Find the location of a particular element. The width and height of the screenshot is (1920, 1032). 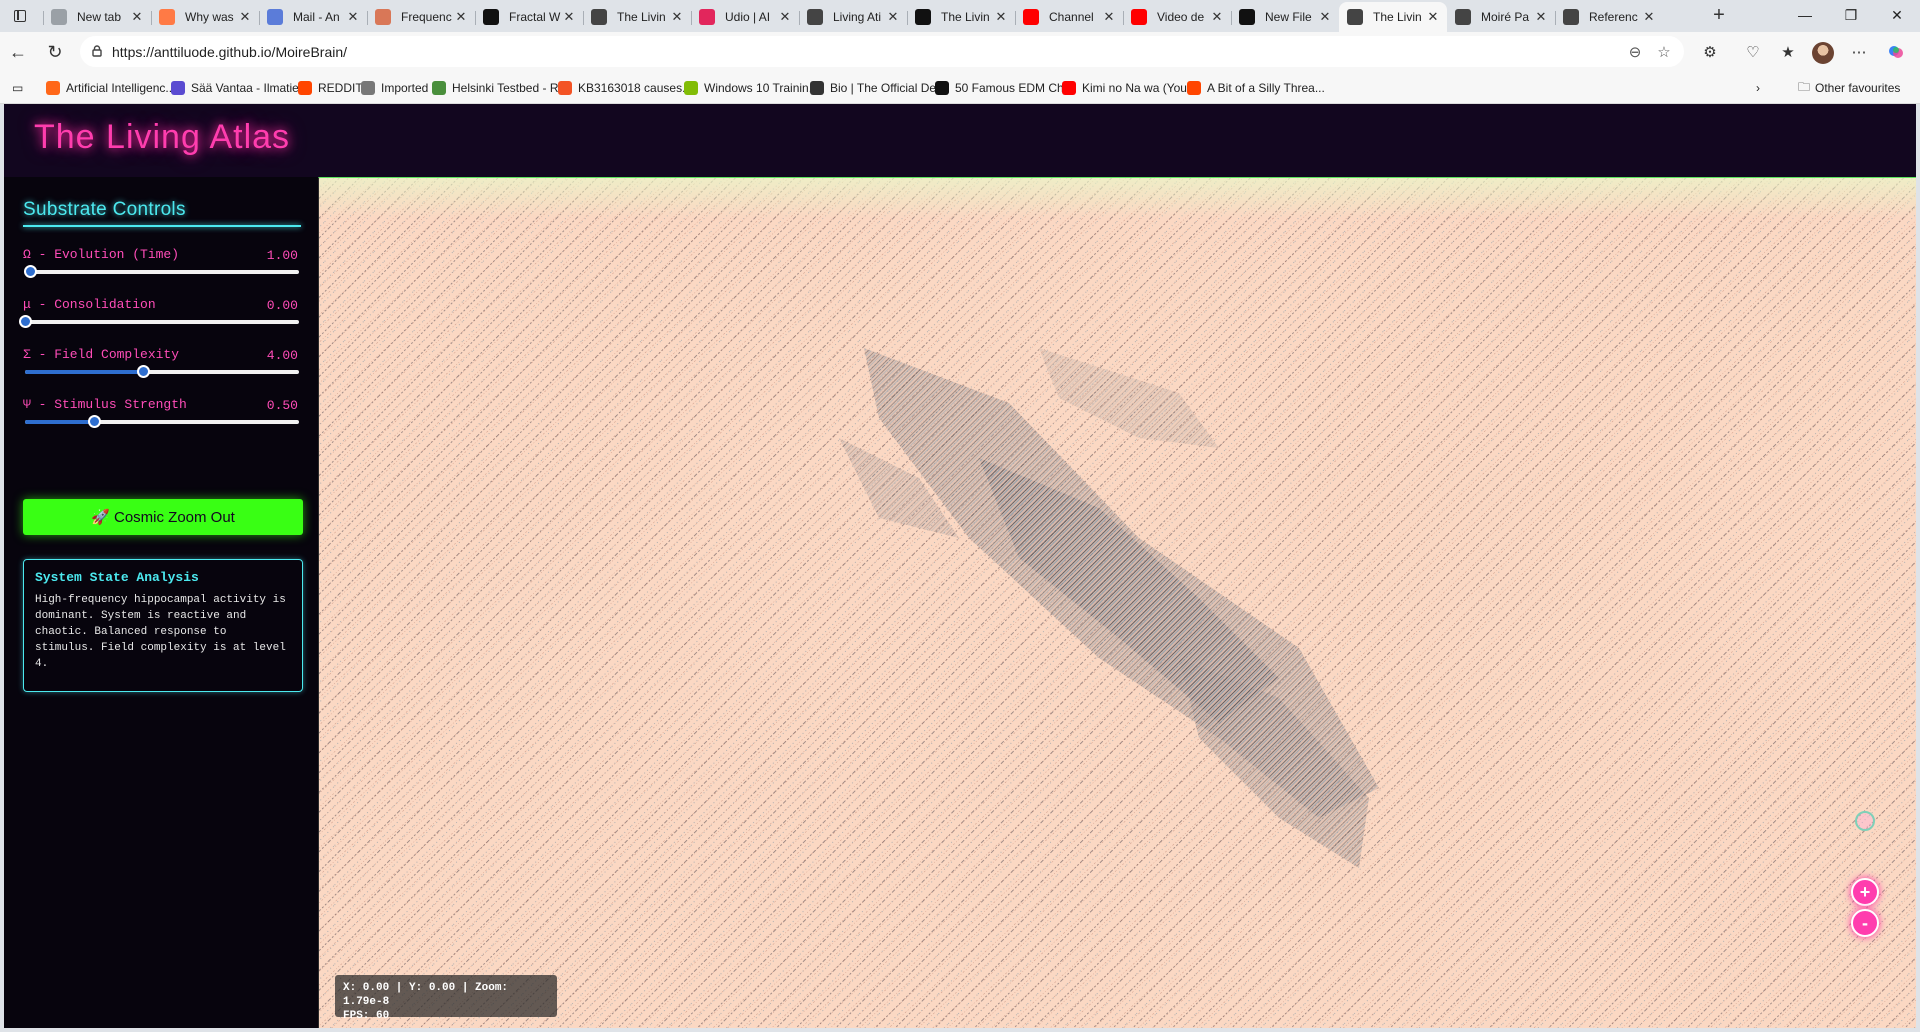

browser-tab: Living Ati ✕ is located at coordinates (853, 17).